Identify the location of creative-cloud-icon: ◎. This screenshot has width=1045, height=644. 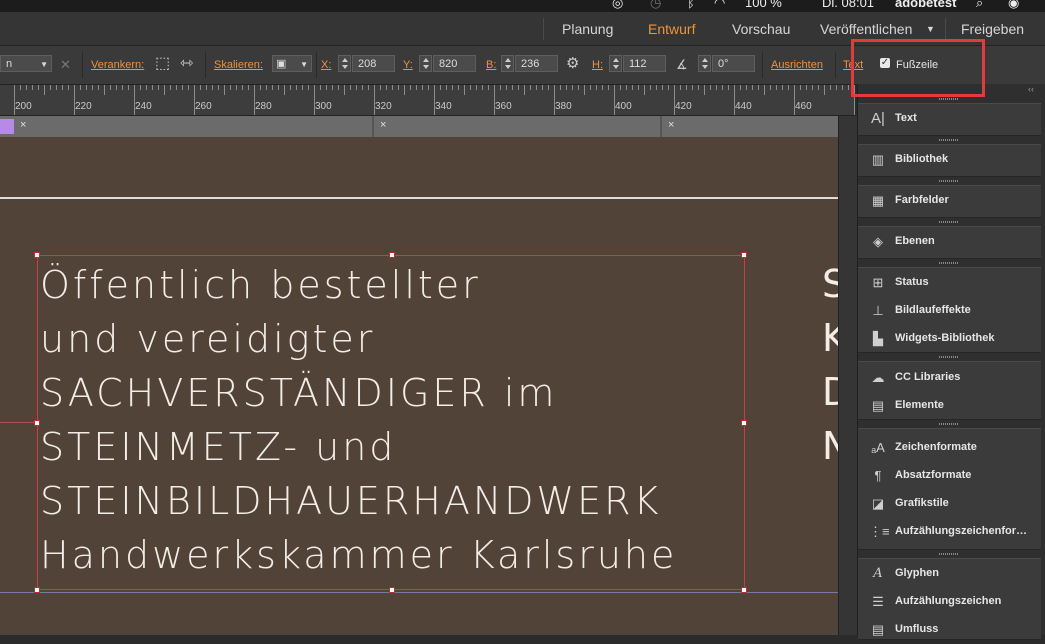
(617, 5).